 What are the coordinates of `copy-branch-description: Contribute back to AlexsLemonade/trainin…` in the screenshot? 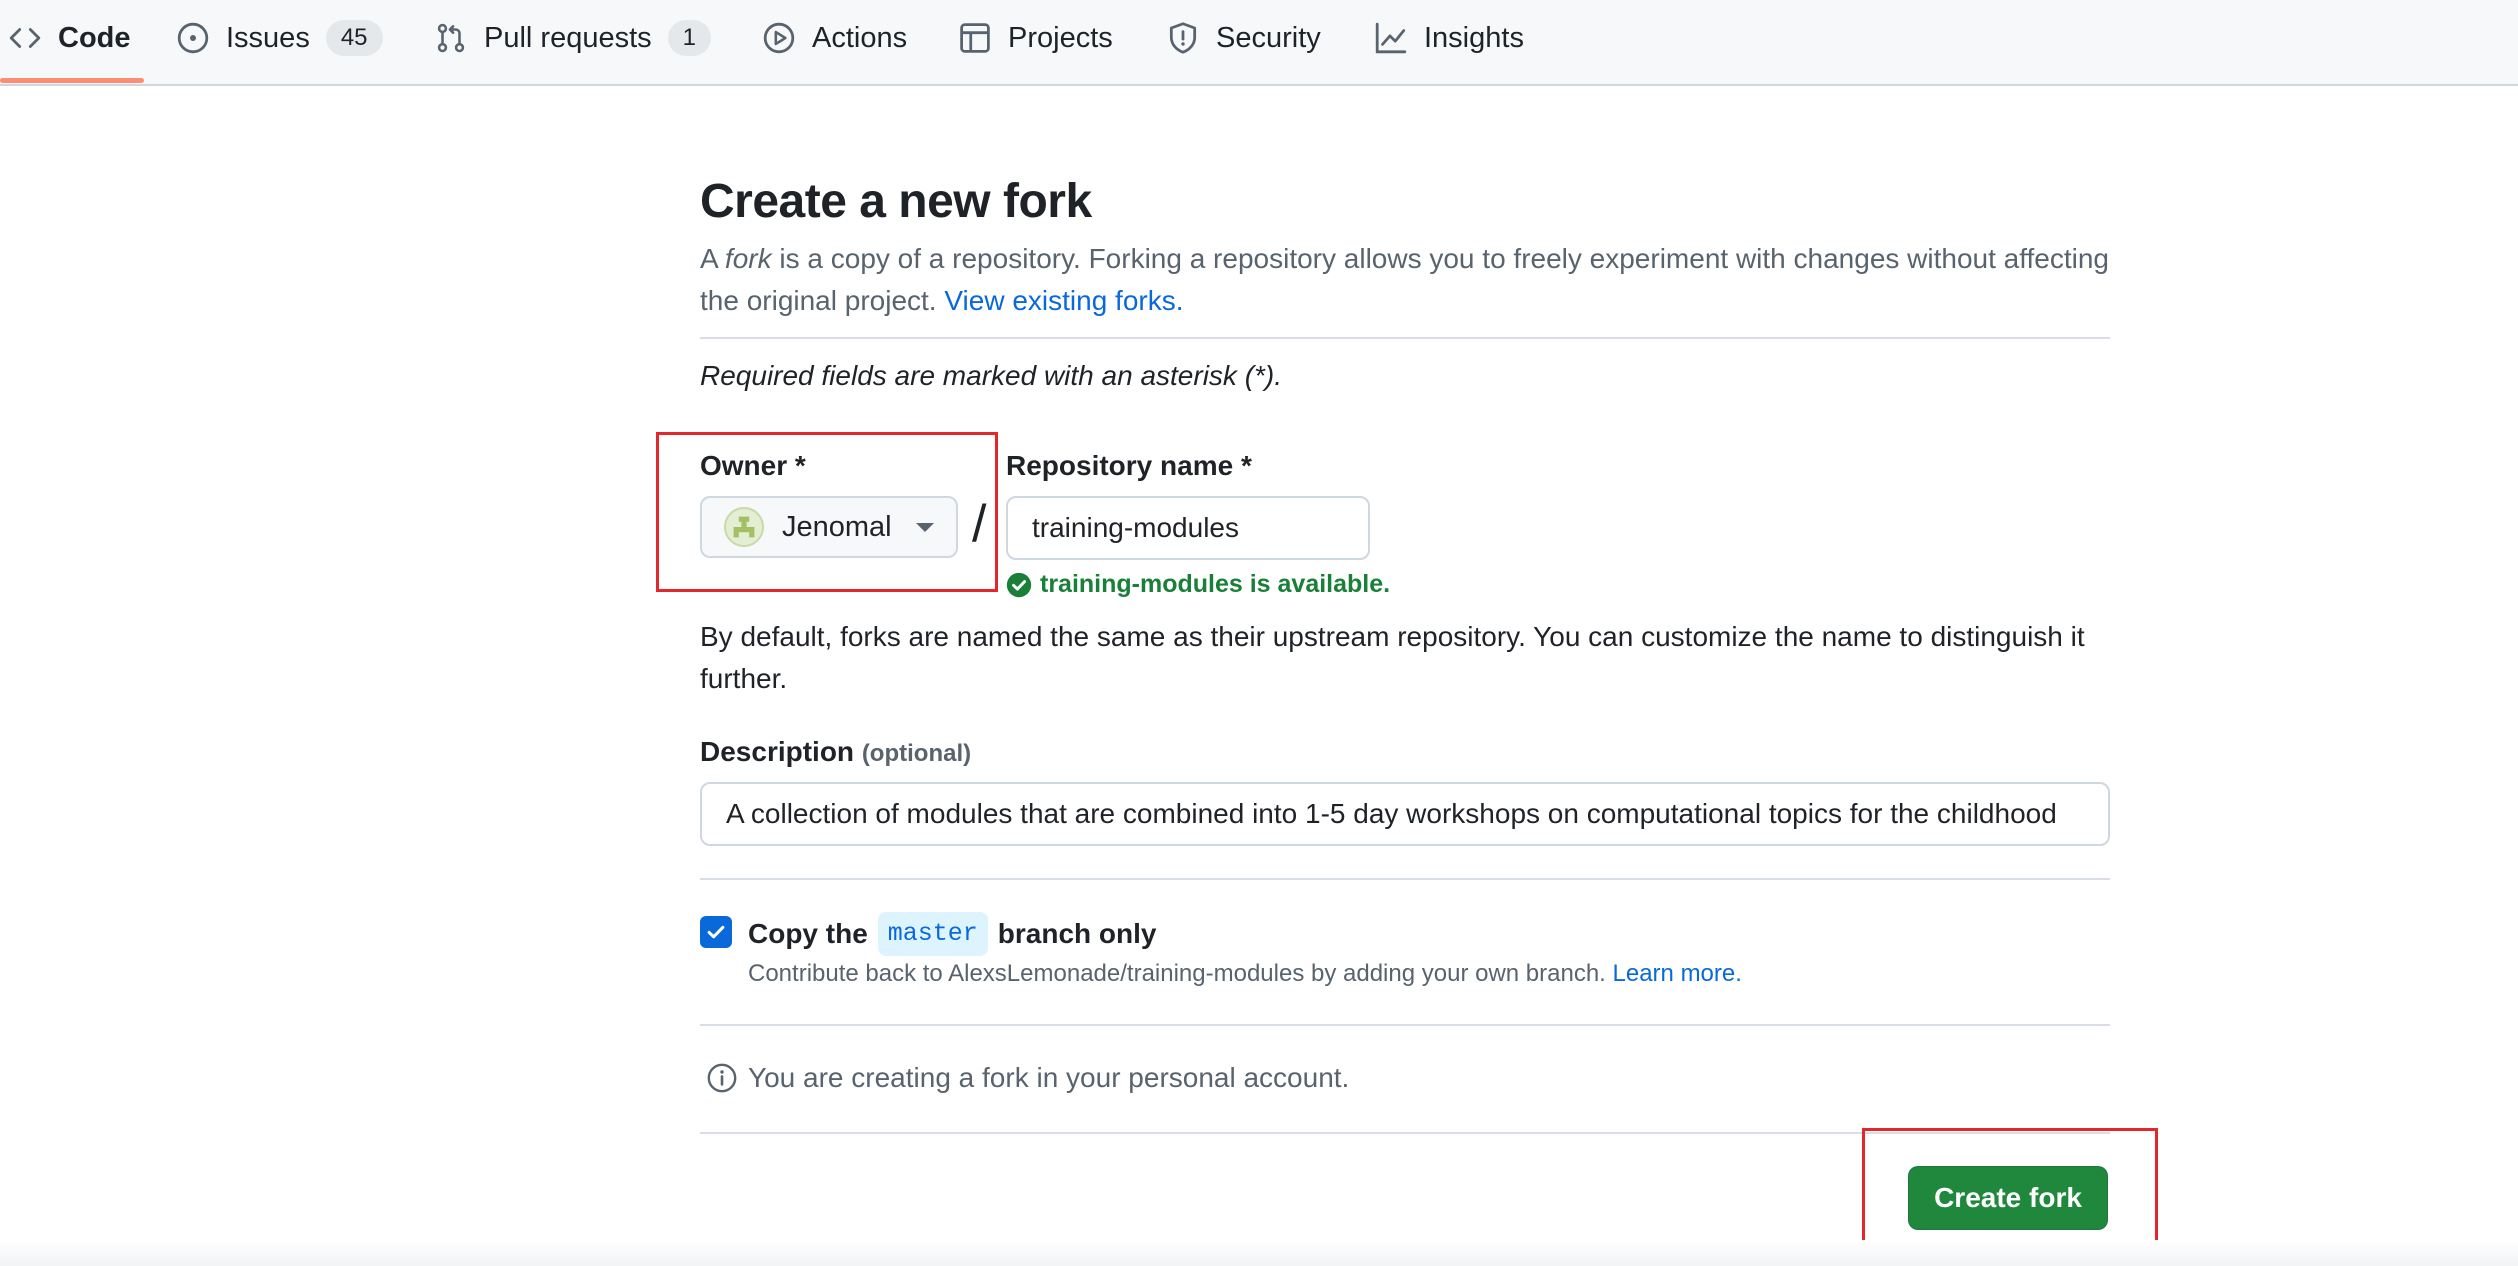 It's located at (1245, 974).